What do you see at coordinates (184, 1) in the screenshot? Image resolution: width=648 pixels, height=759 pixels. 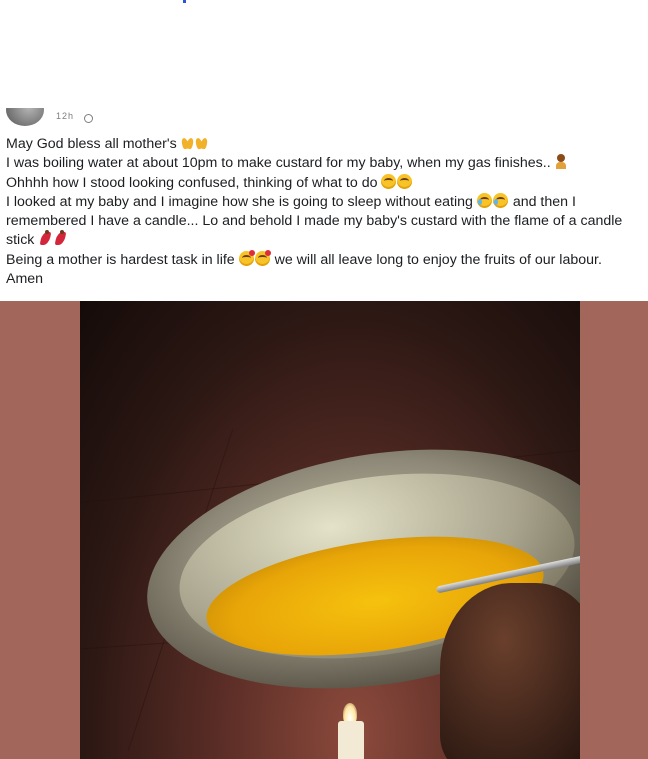 I see `top-blue-dot` at bounding box center [184, 1].